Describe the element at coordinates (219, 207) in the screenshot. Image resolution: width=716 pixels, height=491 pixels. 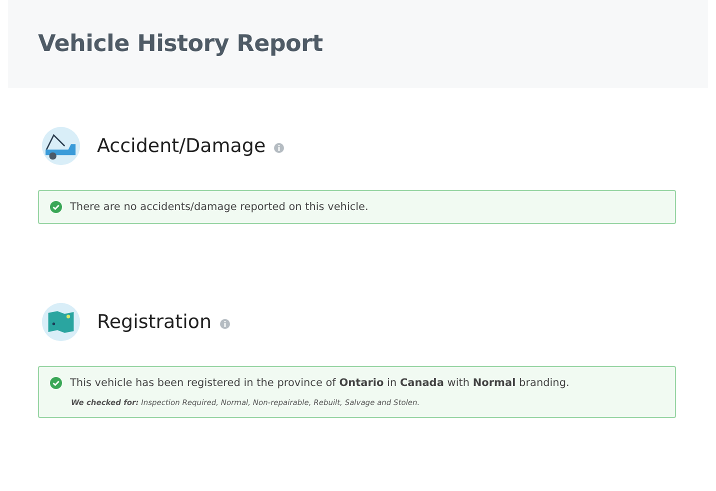
I see `alert-message: There are no accidents/damage reported on this vehicle.` at that location.